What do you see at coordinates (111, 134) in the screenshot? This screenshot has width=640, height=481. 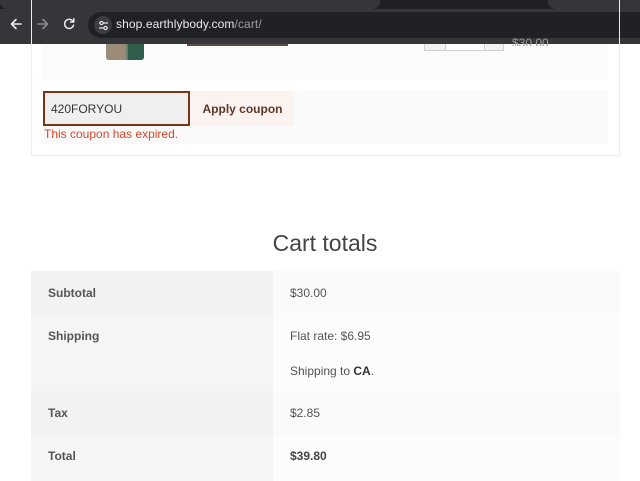 I see `coupon-error-message: This coupon has expired.` at bounding box center [111, 134].